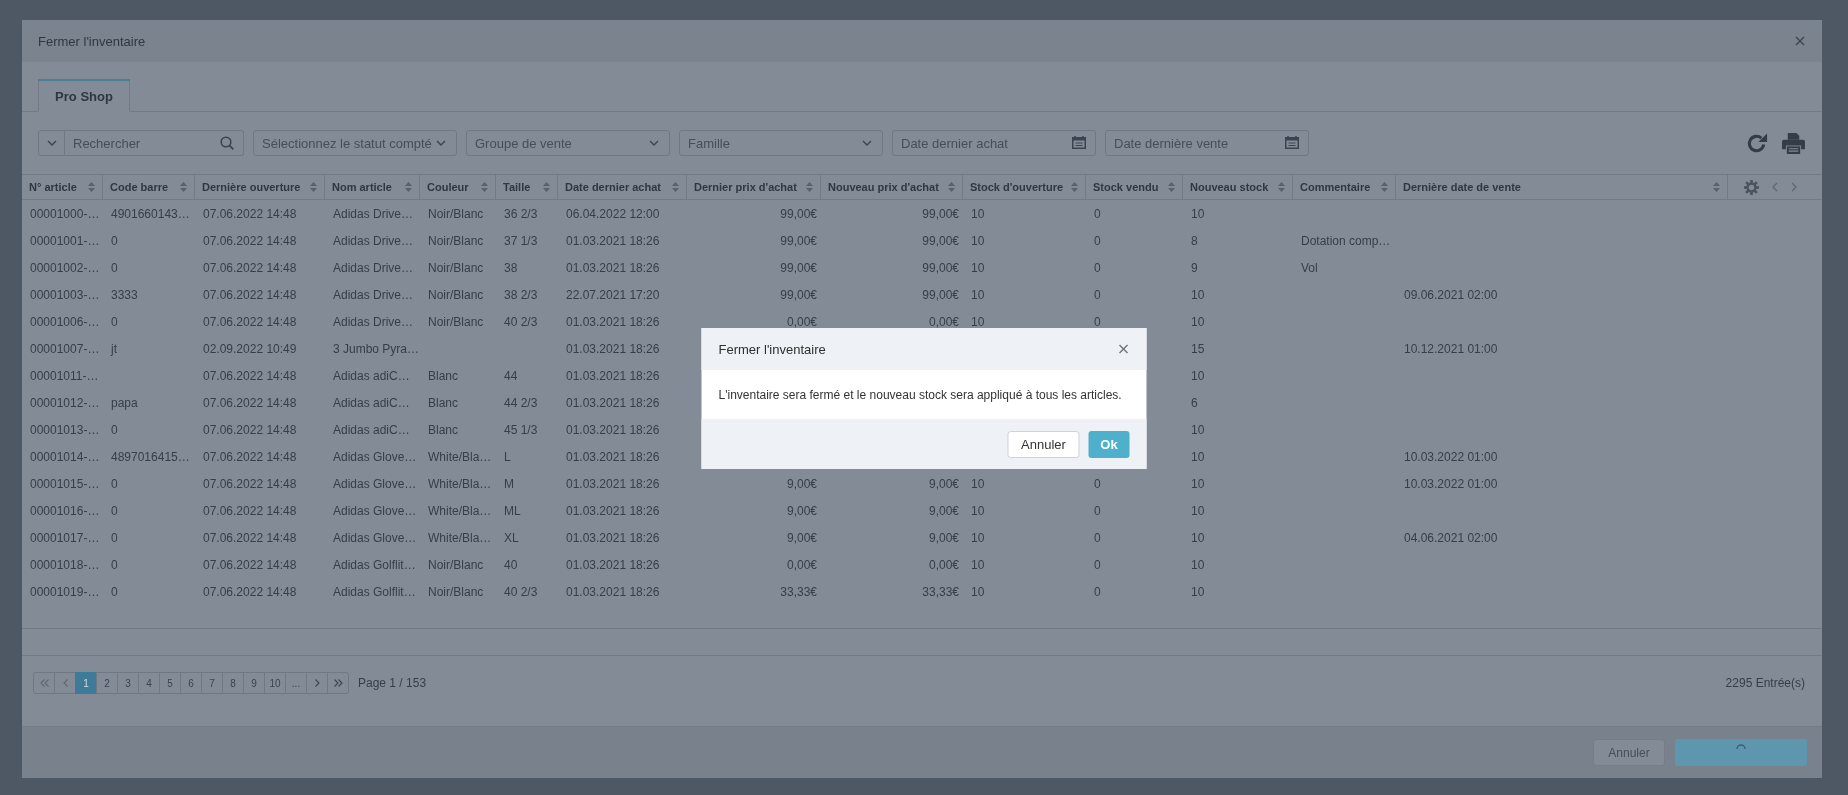  What do you see at coordinates (527, 187) in the screenshot?
I see `column-header: Taille` at bounding box center [527, 187].